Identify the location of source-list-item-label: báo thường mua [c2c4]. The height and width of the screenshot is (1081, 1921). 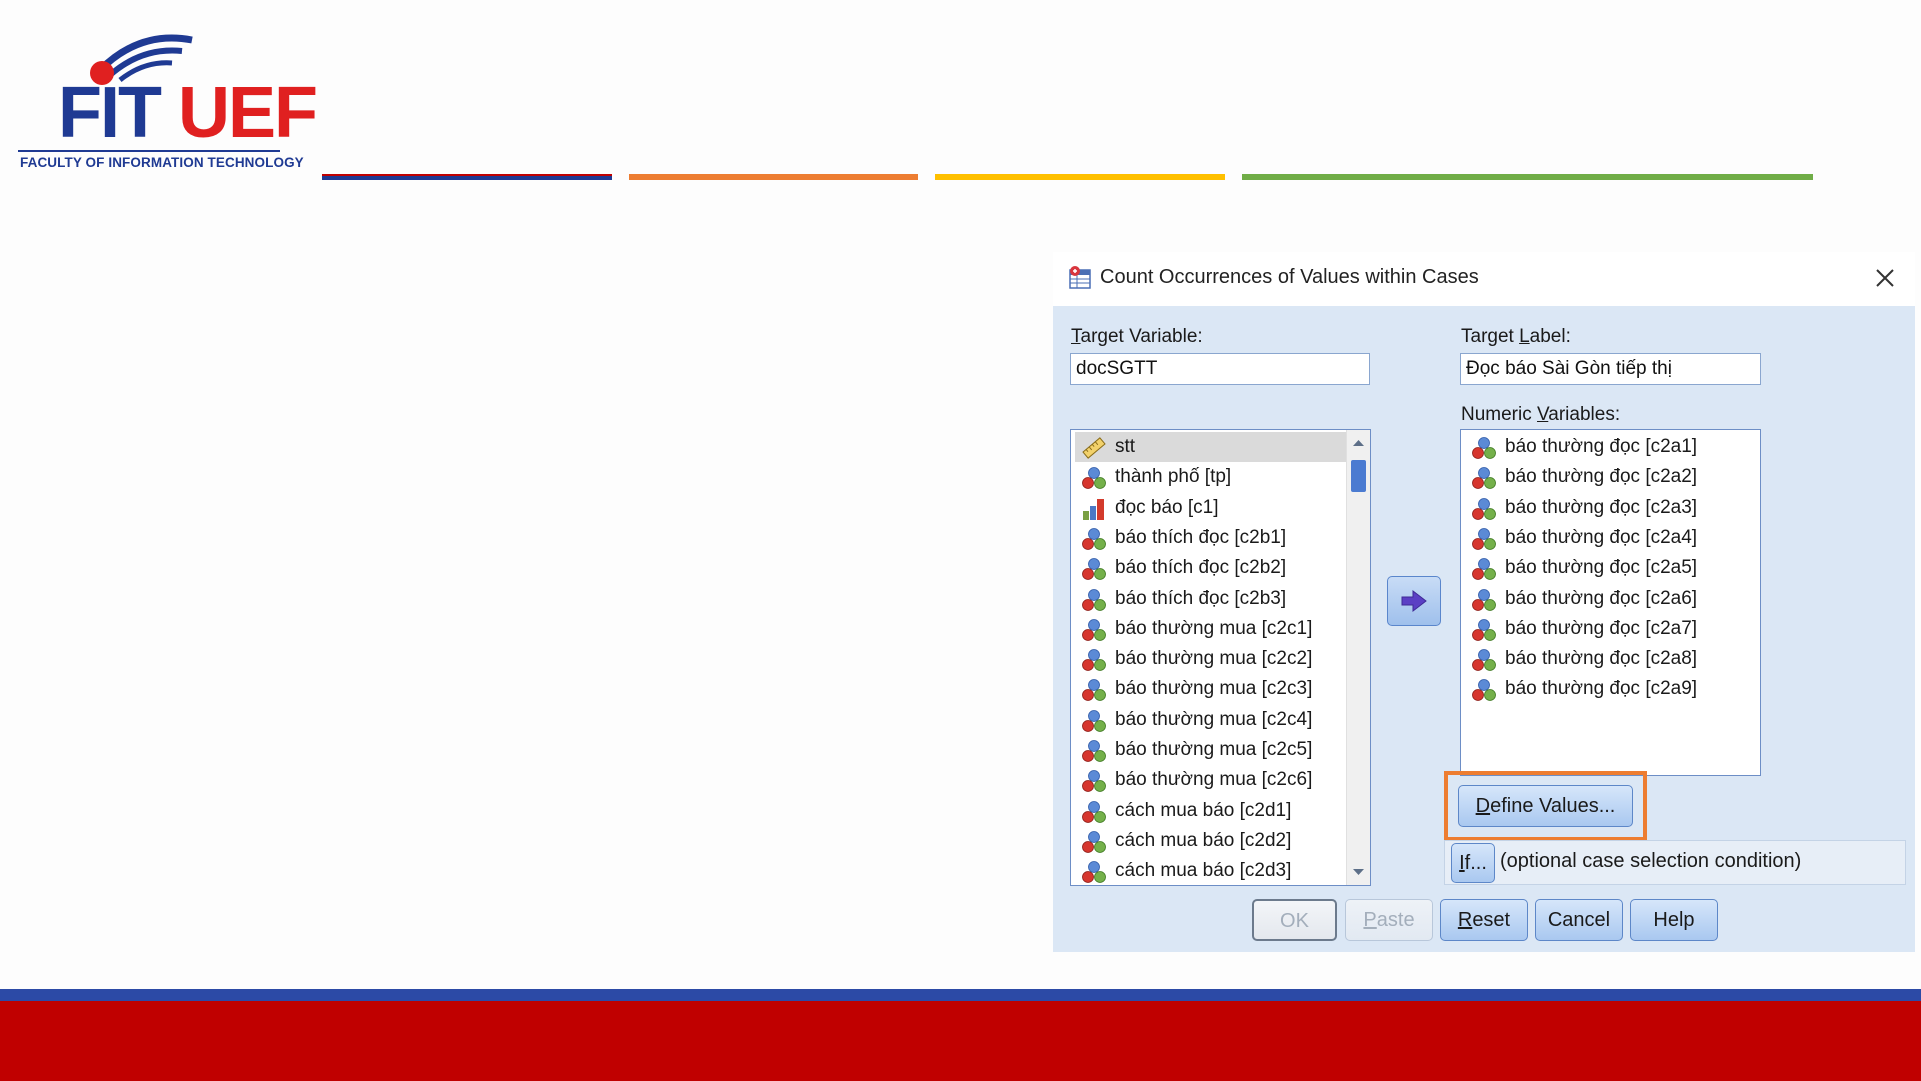
(1214, 719).